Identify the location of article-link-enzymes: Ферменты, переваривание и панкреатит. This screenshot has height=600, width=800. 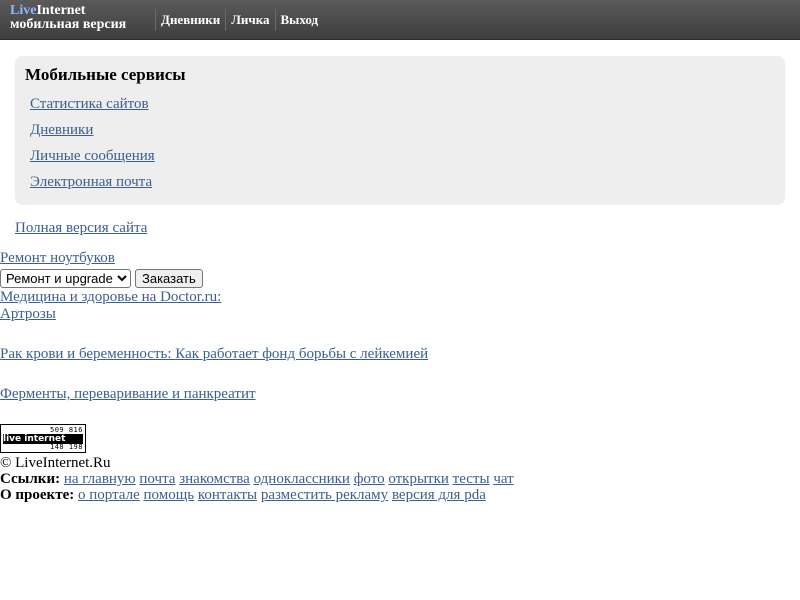
(400, 394).